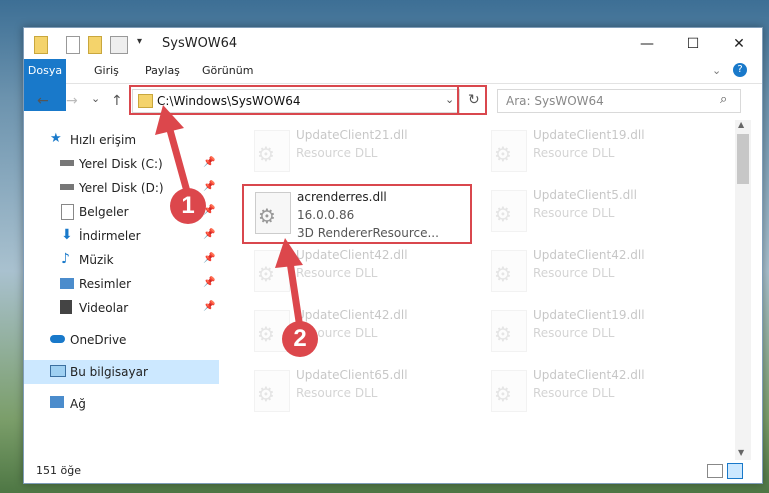  What do you see at coordinates (715, 471) in the screenshot?
I see `details-view-icon` at bounding box center [715, 471].